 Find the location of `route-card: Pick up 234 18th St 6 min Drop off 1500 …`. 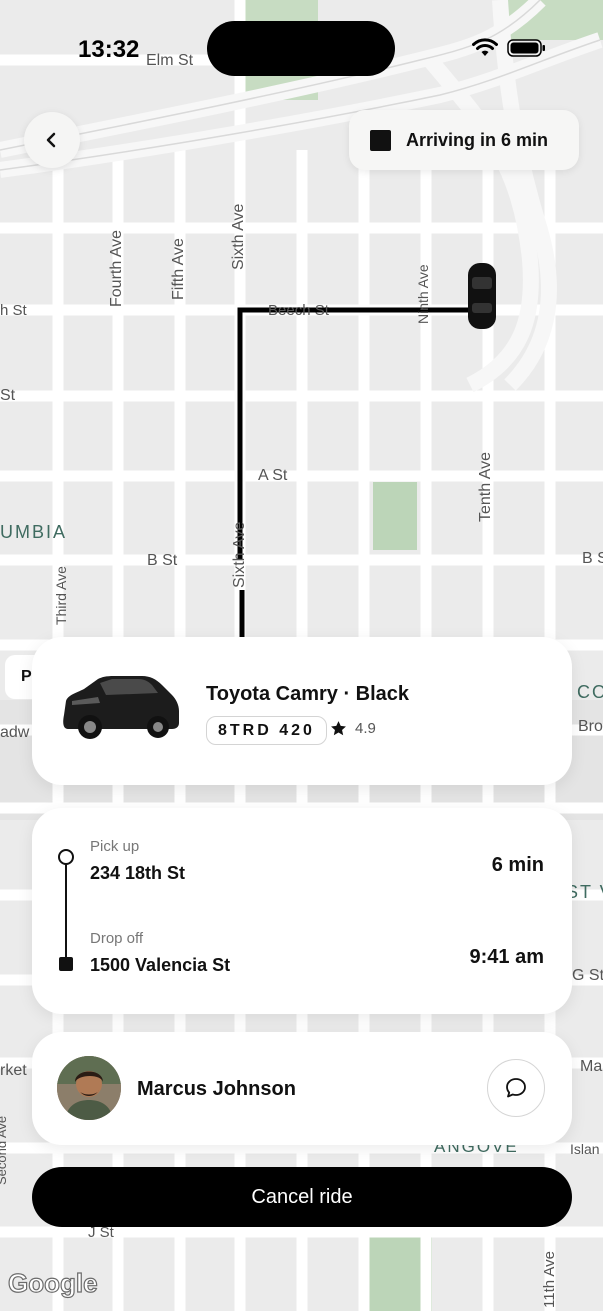

route-card: Pick up 234 18th St 6 min Drop off 1500 … is located at coordinates (302, 911).